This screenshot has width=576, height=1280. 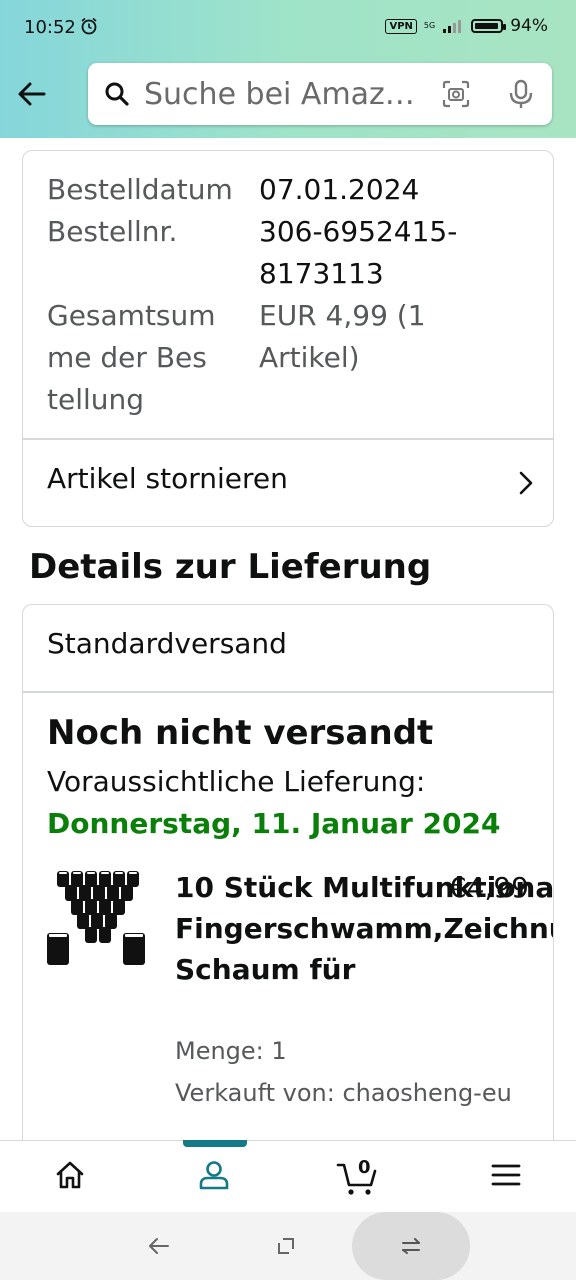 I want to click on nav-home, so click(x=72, y=1177).